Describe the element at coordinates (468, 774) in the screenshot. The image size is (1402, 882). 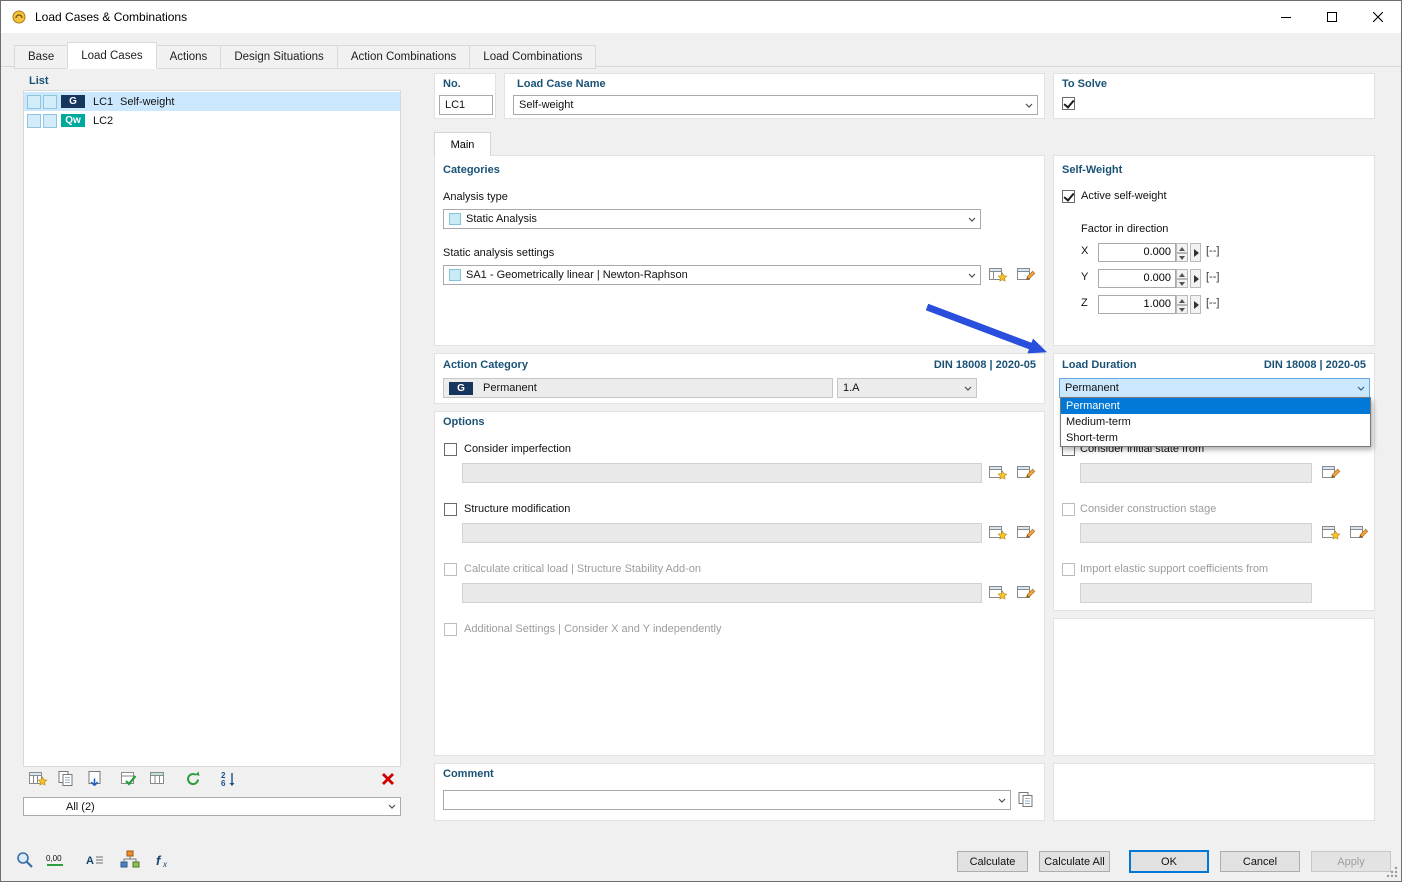
I see `comment-header: Comment` at that location.